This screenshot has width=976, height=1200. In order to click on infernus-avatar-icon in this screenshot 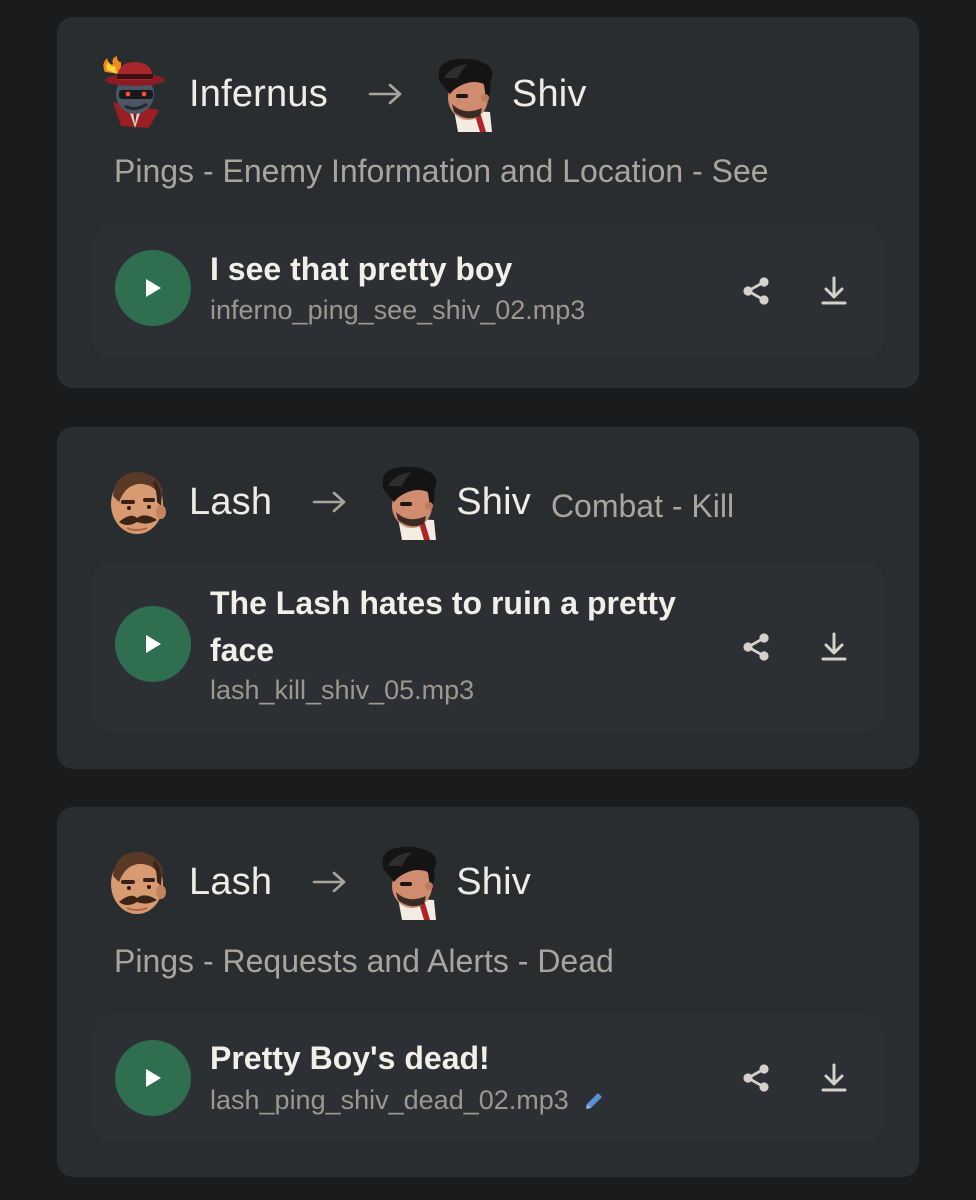, I will do `click(135, 94)`.